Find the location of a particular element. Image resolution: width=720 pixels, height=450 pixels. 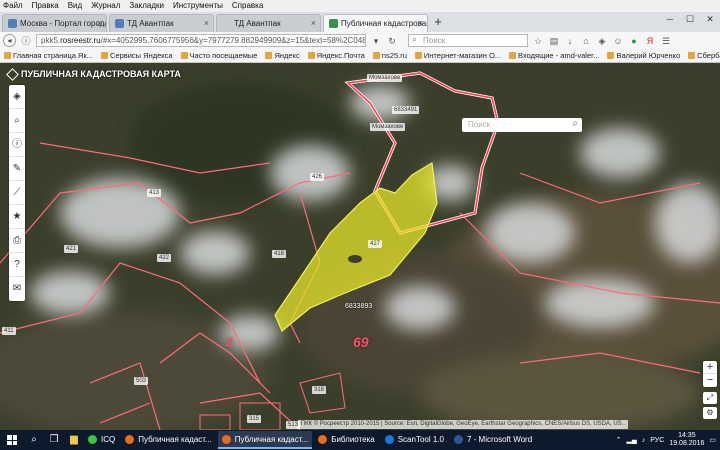

language-indicator: РУС is located at coordinates (657, 440).